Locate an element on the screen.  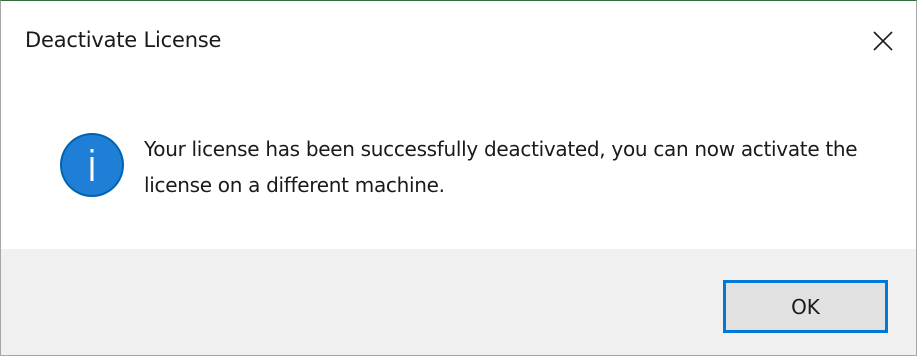
close-icon is located at coordinates (883, 41).